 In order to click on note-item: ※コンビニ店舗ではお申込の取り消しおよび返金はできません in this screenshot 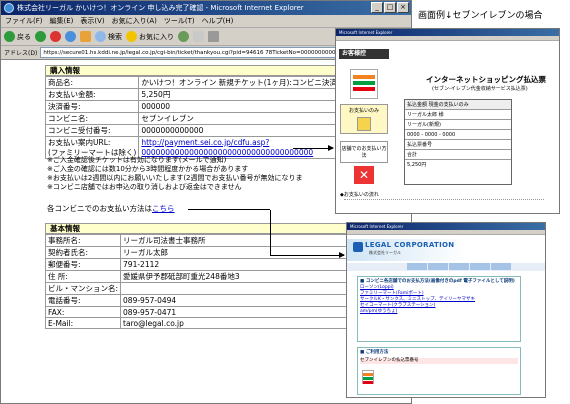, I will do `click(144, 187)`.